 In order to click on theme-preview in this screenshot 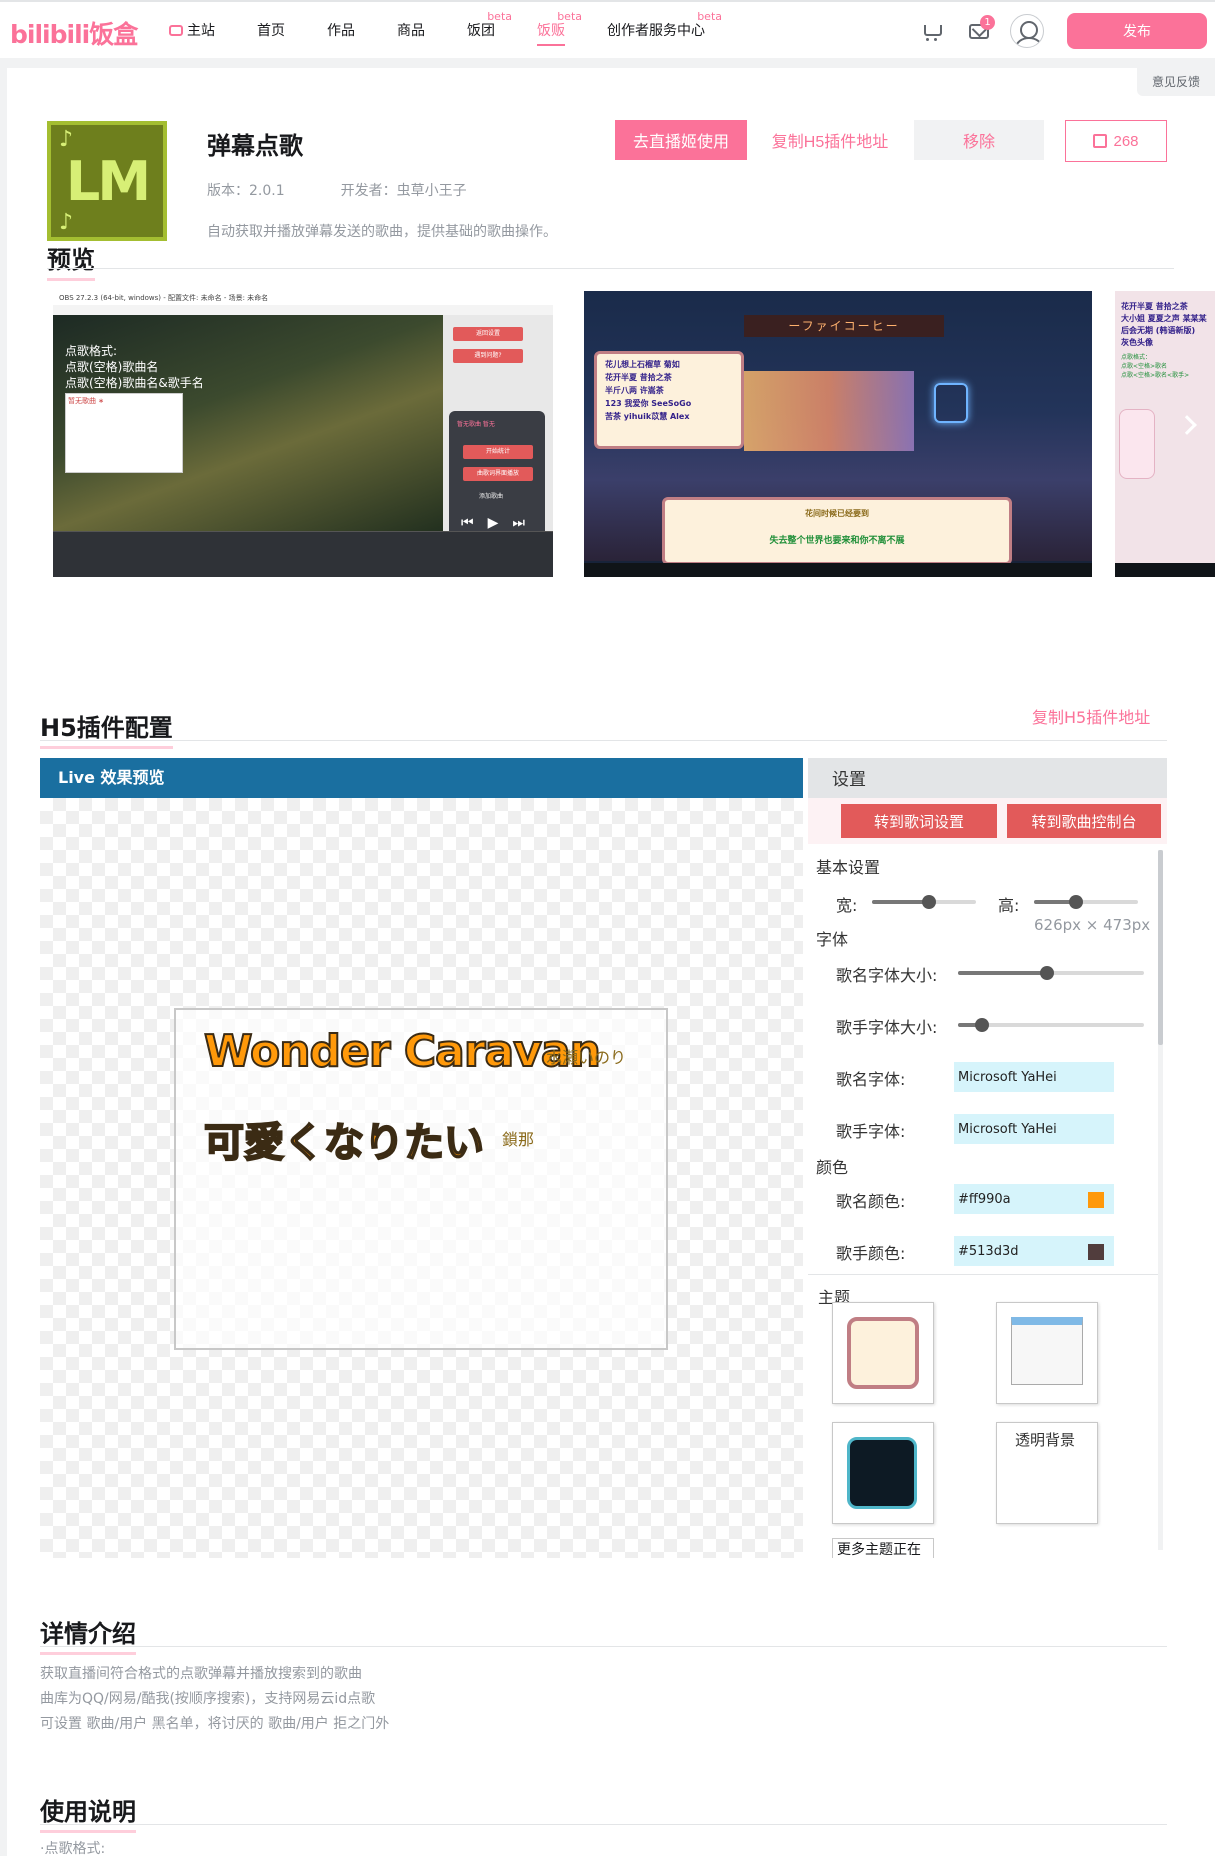, I will do `click(883, 1353)`.